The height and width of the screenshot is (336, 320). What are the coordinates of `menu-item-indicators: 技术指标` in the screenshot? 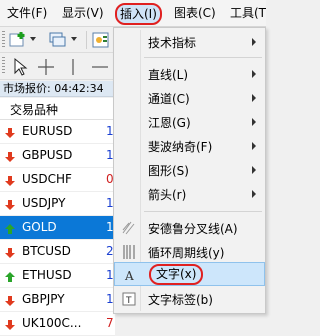 It's located at (189, 42).